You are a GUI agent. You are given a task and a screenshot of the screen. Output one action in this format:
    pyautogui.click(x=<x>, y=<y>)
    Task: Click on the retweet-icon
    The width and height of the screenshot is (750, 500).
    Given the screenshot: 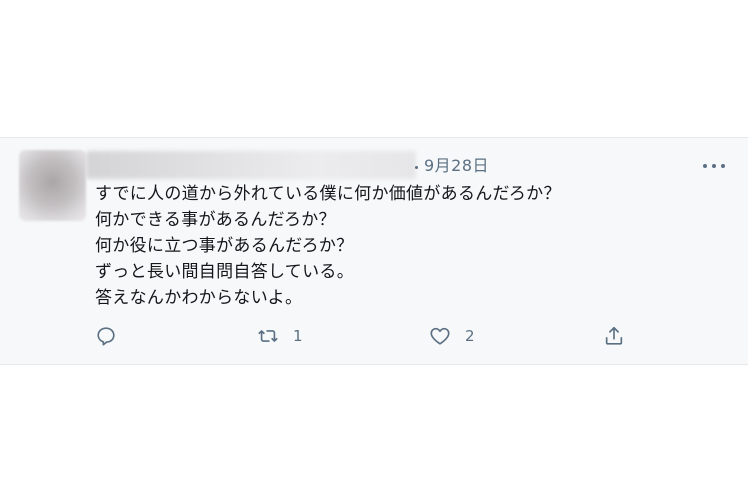 What is the action you would take?
    pyautogui.click(x=268, y=336)
    